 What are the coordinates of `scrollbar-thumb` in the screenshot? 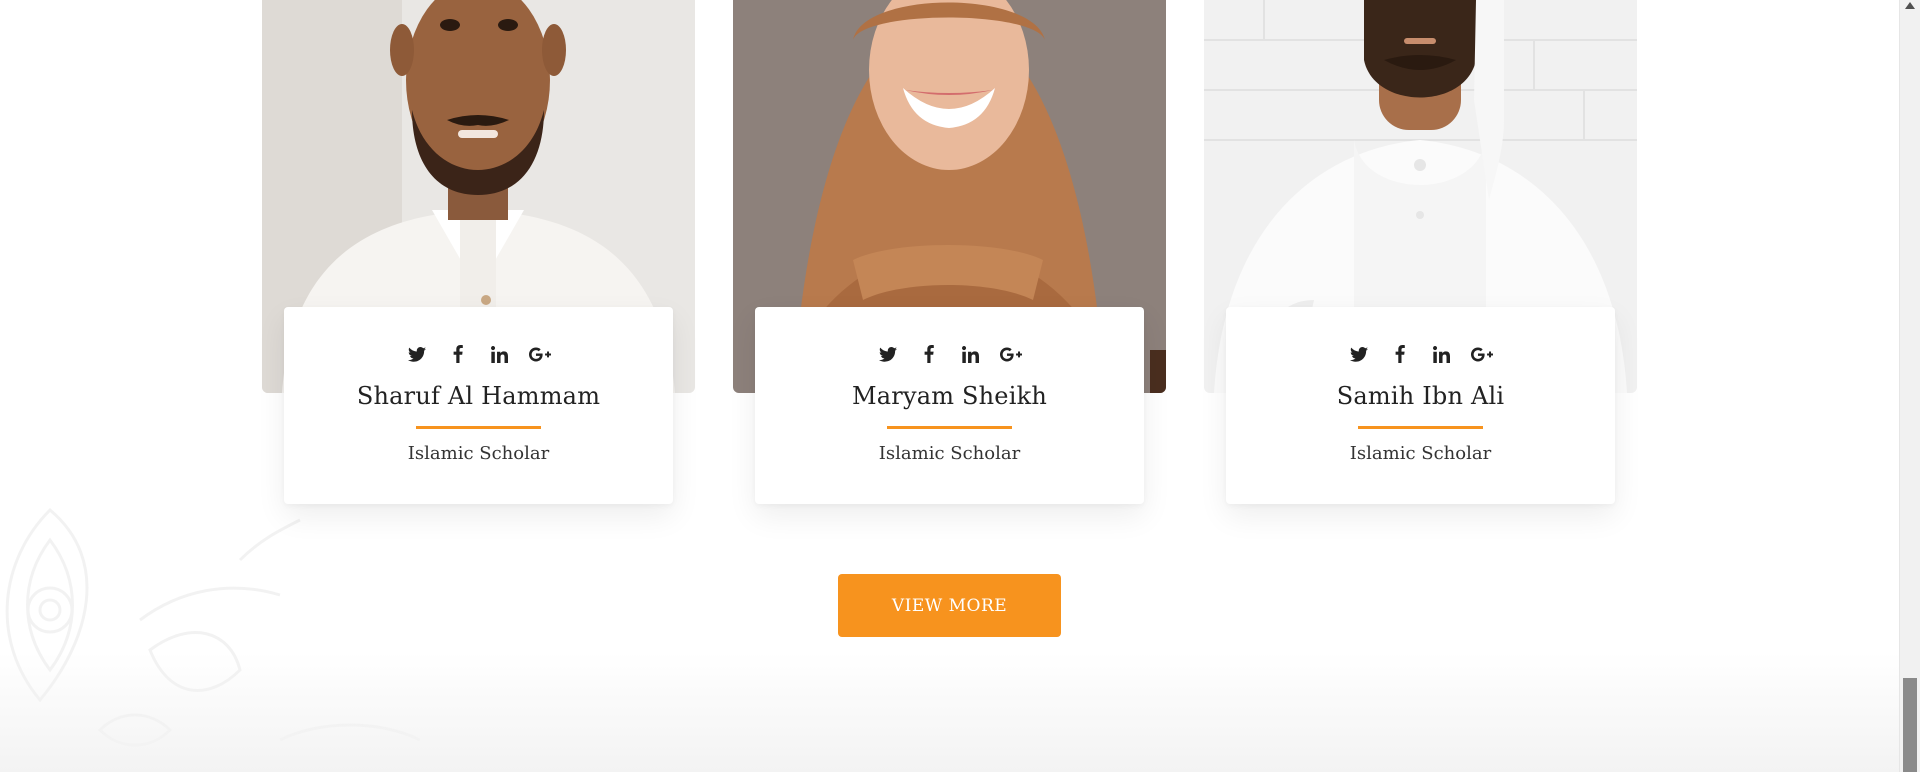 It's located at (1910, 725).